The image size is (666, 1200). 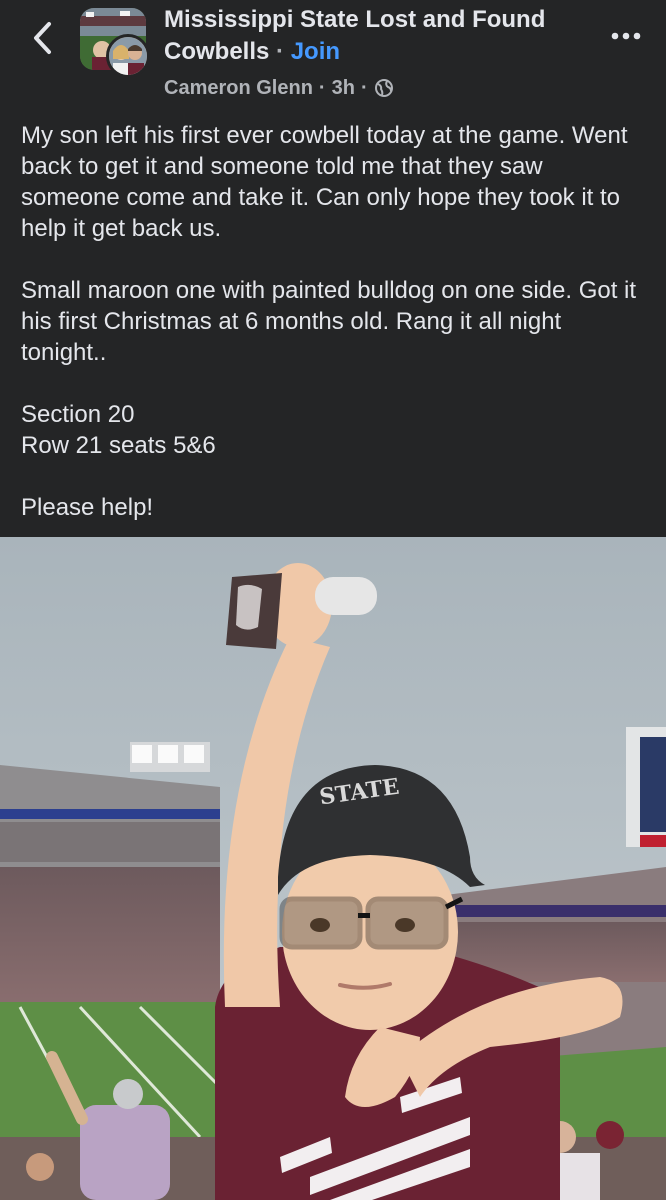 What do you see at coordinates (343, 88) in the screenshot?
I see `post-time: 3h` at bounding box center [343, 88].